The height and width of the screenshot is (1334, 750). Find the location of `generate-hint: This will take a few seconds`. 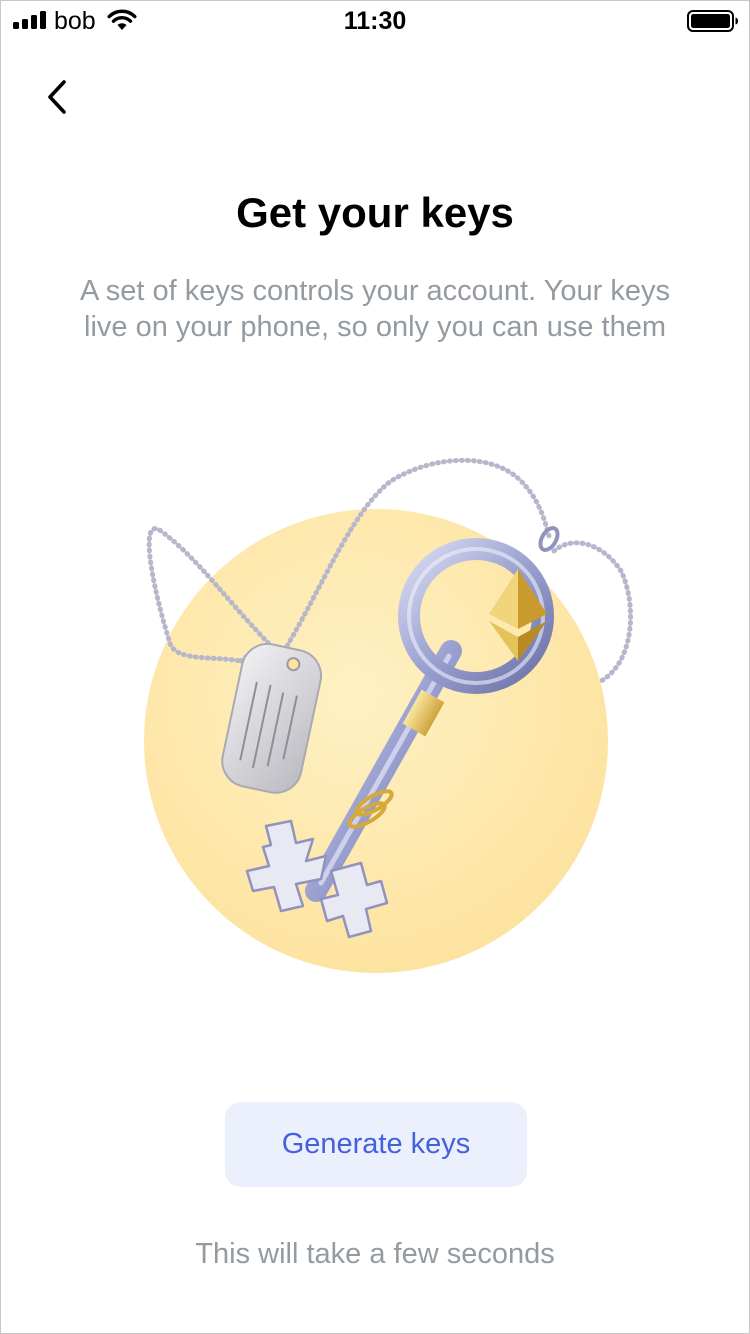

generate-hint: This will take a few seconds is located at coordinates (375, 1254).